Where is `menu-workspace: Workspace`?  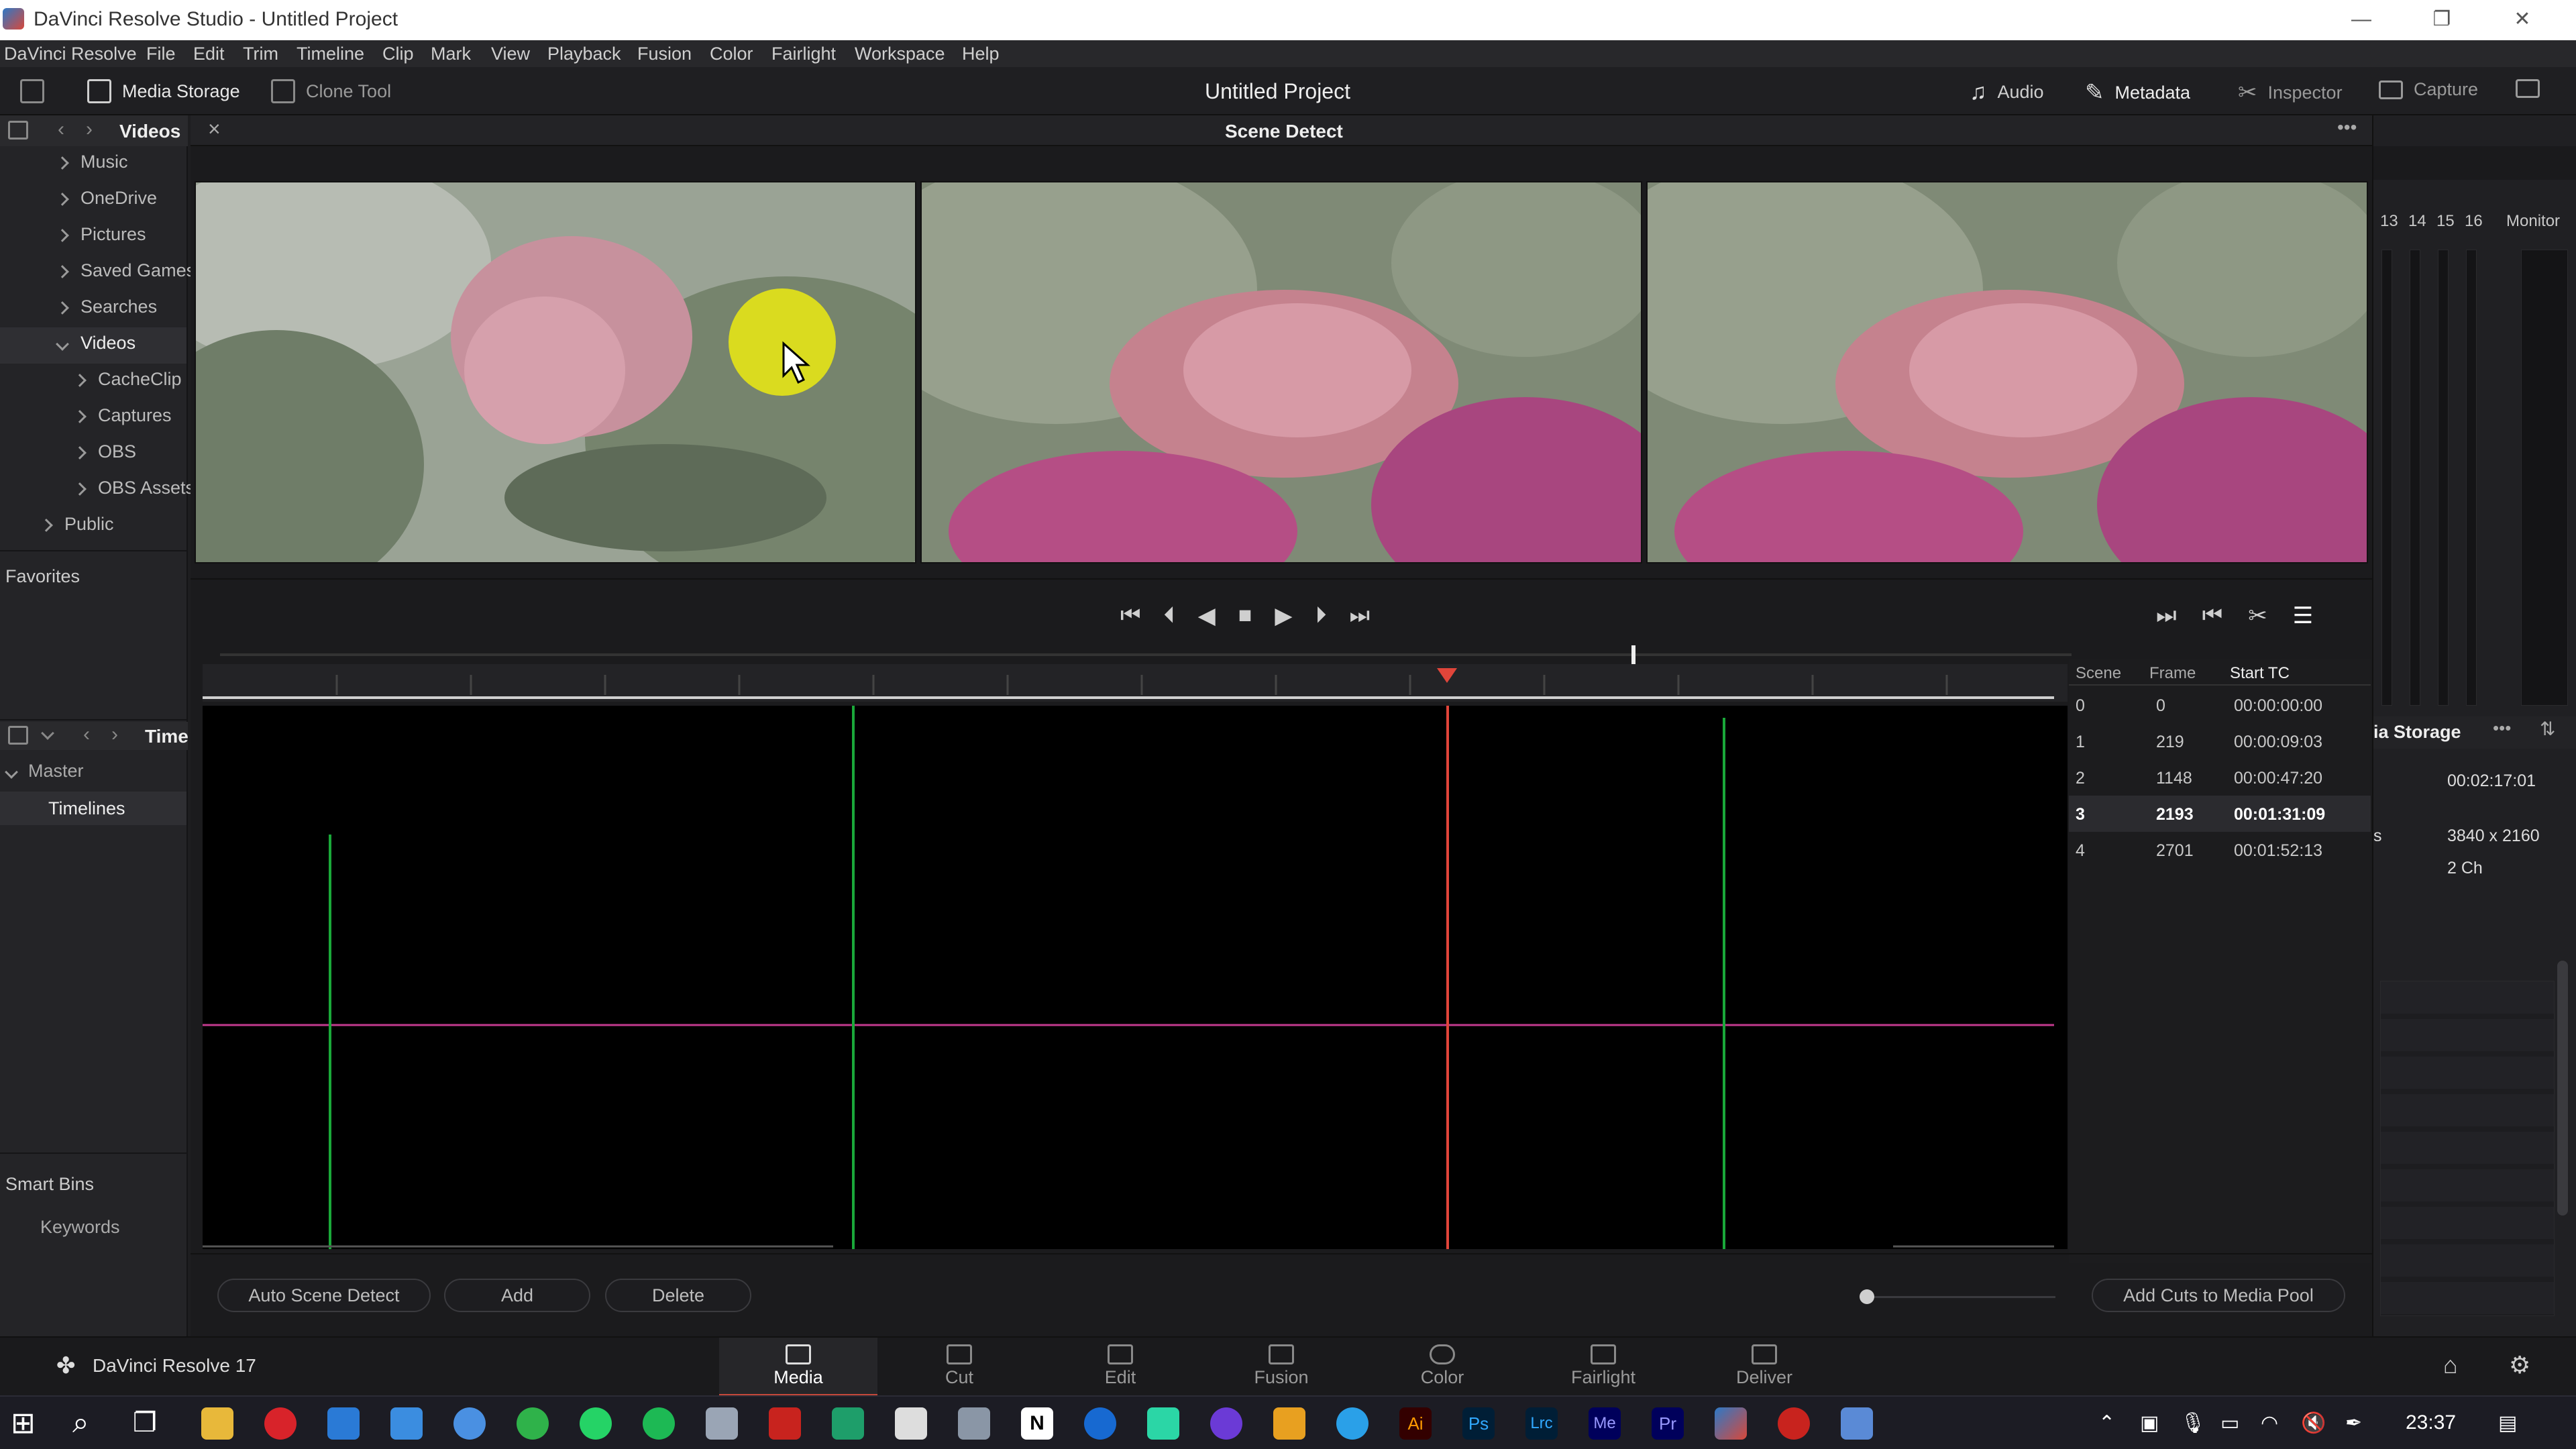
menu-workspace: Workspace is located at coordinates (900, 54).